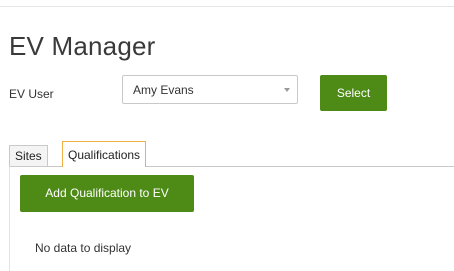 The height and width of the screenshot is (271, 454). Describe the element at coordinates (104, 154) in the screenshot. I see `tab-qualifications: Qualifications` at that location.